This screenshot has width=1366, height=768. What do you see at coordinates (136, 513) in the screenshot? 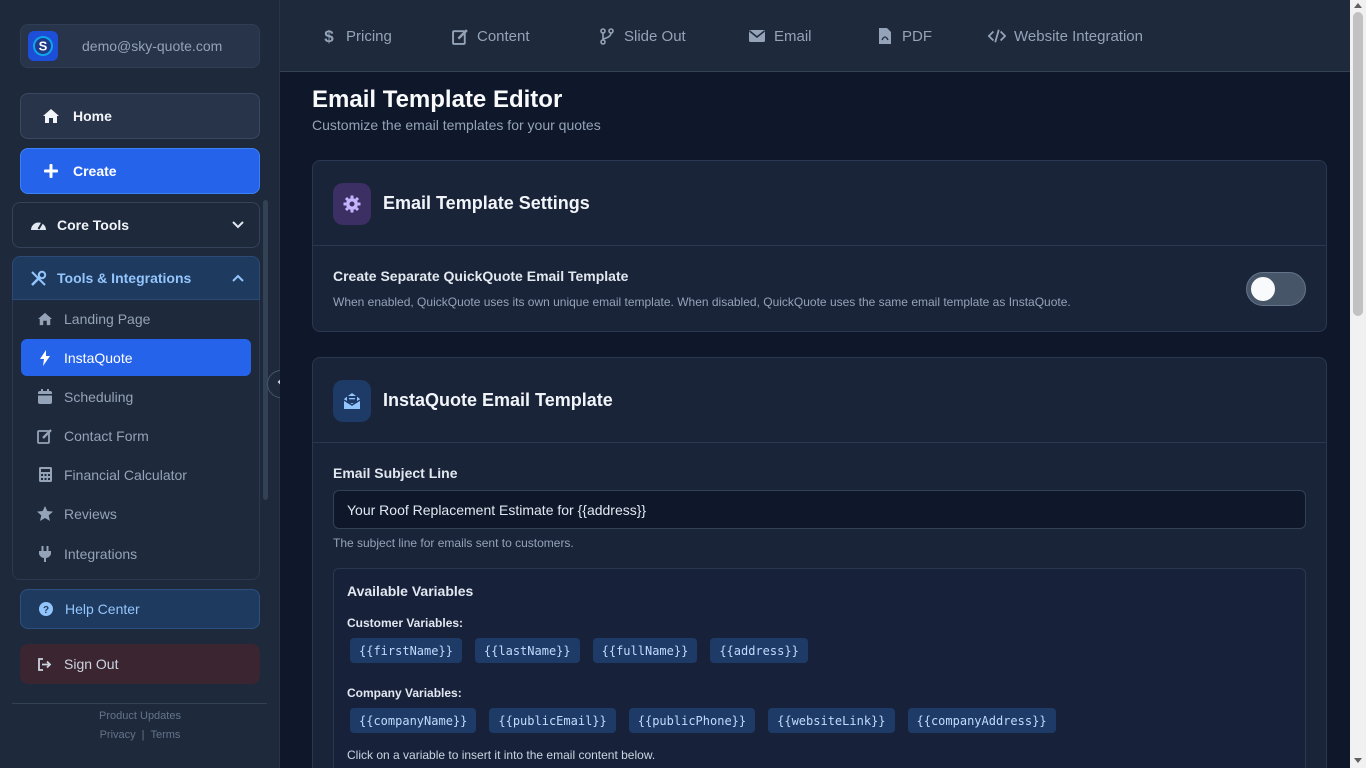
I see `sidebar-item-reviews: Reviews` at bounding box center [136, 513].